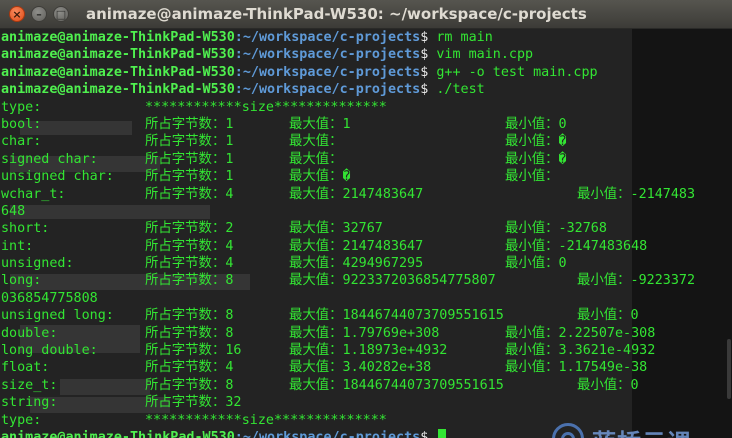 The height and width of the screenshot is (438, 732). What do you see at coordinates (366, 124) in the screenshot?
I see `output-row: bool: 所占字节数：1 最大值：1 最小值：0` at bounding box center [366, 124].